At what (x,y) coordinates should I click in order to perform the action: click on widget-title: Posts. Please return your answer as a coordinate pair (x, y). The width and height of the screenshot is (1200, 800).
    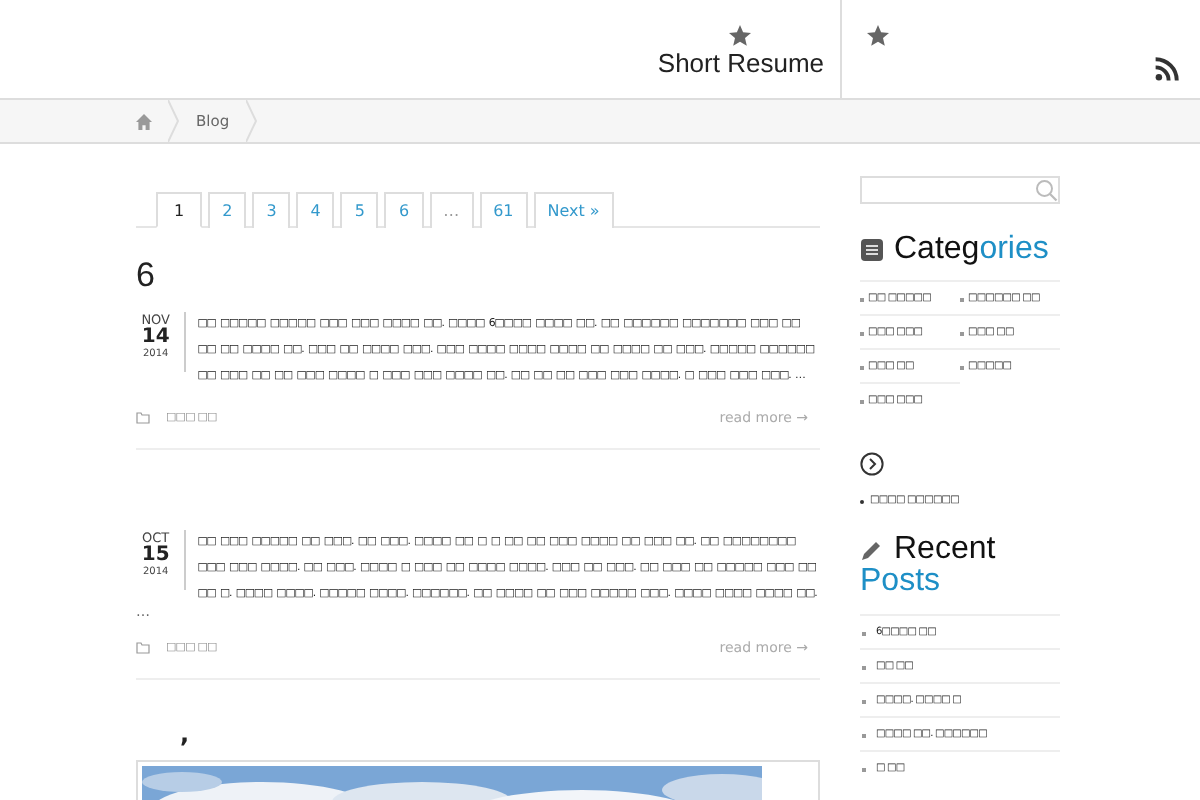
    Looking at the image, I should click on (901, 582).